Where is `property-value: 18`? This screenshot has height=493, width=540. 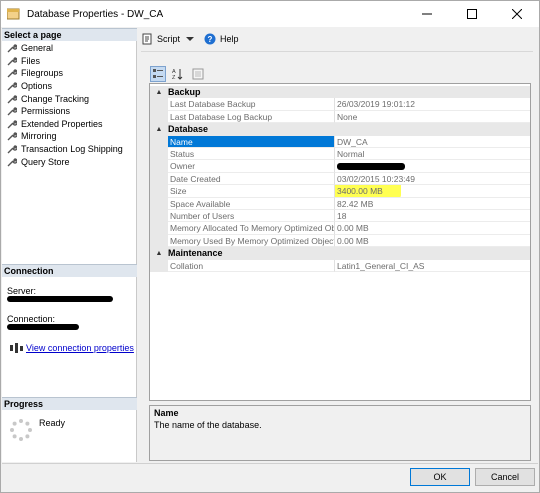 property-value: 18 is located at coordinates (432, 216).